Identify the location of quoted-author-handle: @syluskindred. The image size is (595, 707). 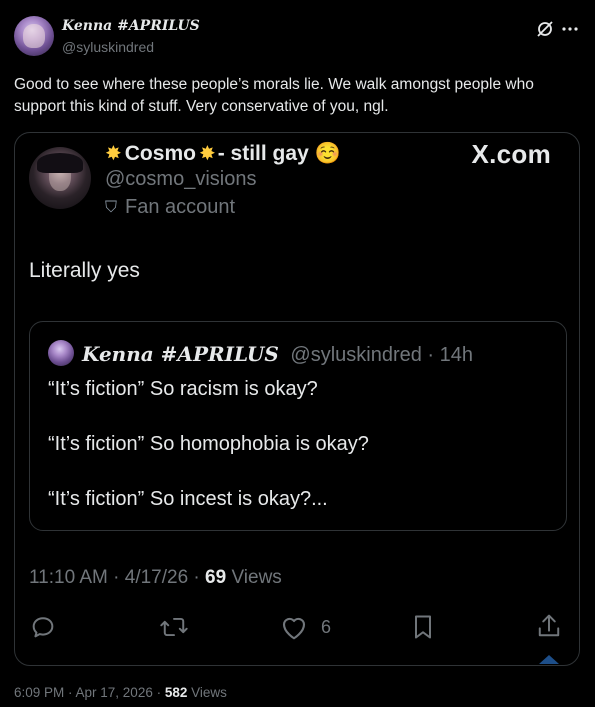
(356, 355).